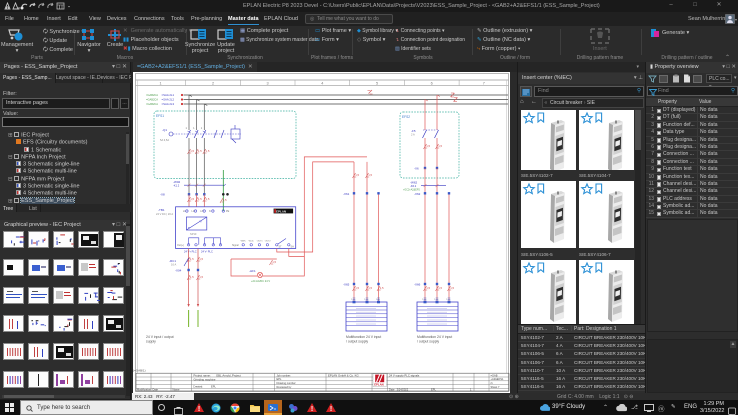  I want to click on svg-text: N, so click(210, 211).